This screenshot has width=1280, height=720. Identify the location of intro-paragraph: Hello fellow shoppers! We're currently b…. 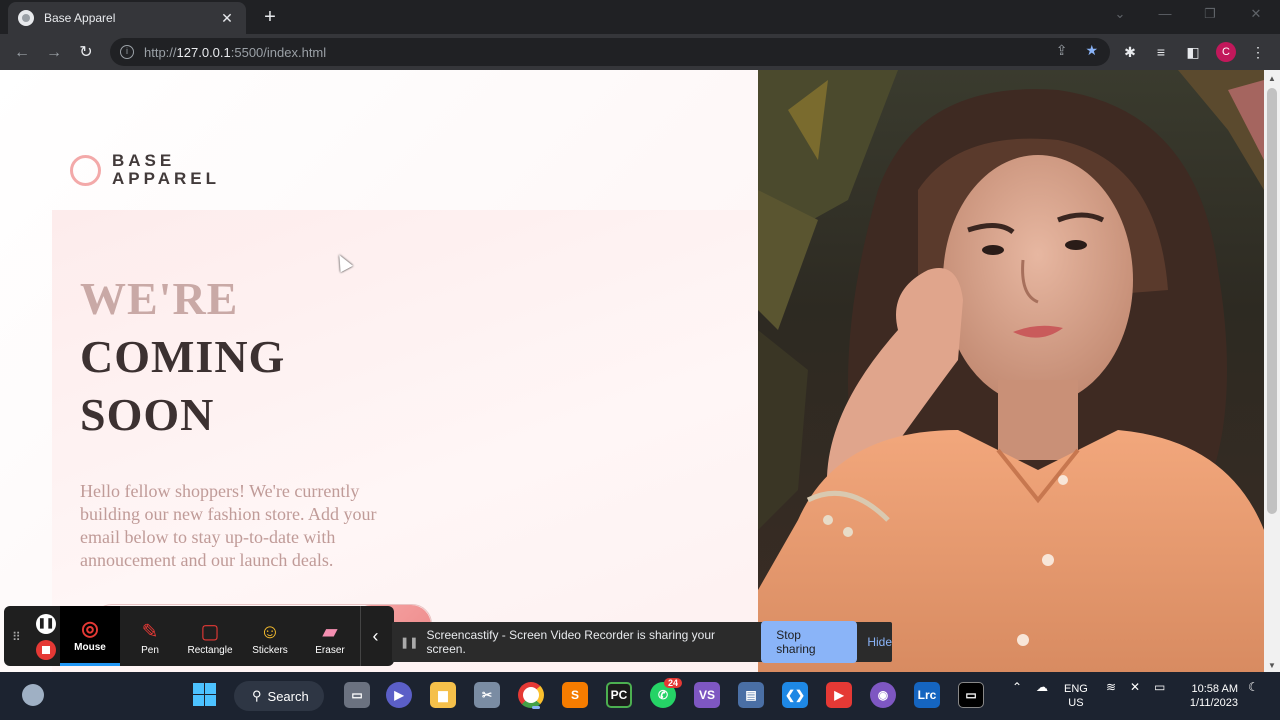
(228, 525).